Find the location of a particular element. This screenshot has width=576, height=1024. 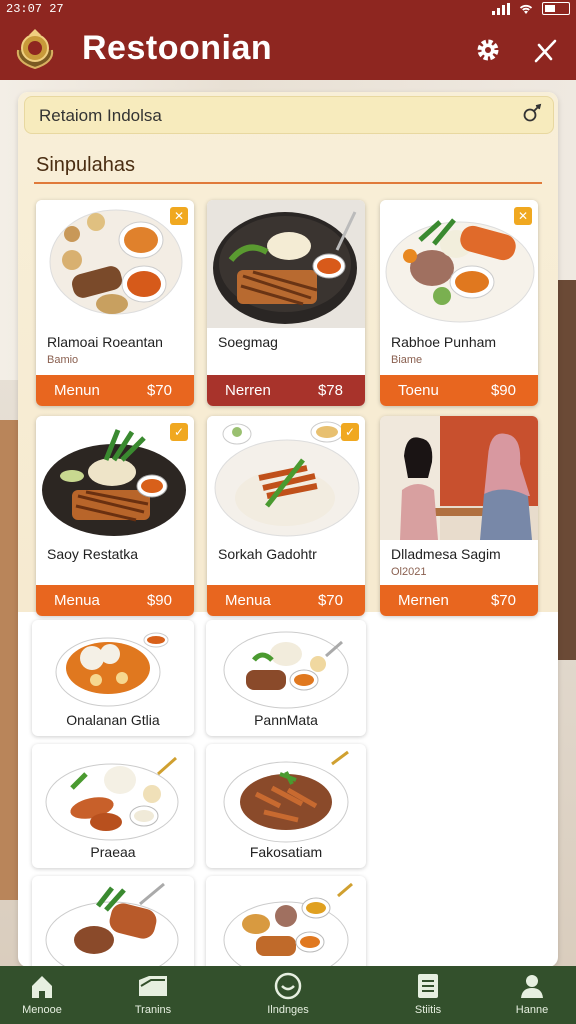

nav-label: Hanne is located at coordinates (532, 1010).